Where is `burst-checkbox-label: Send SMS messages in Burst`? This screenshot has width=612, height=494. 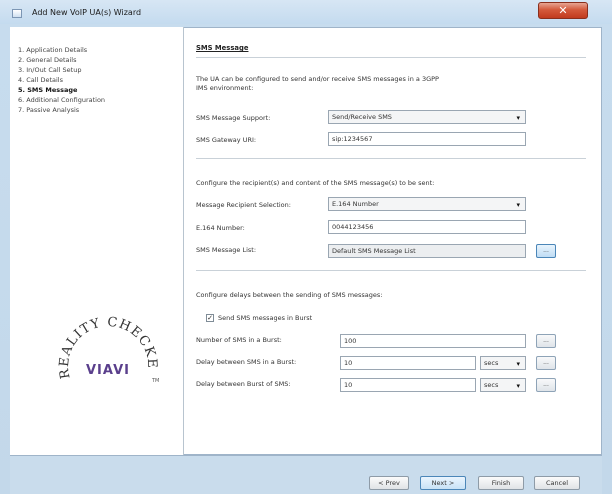
burst-checkbox-label: Send SMS messages in Burst is located at coordinates (265, 318).